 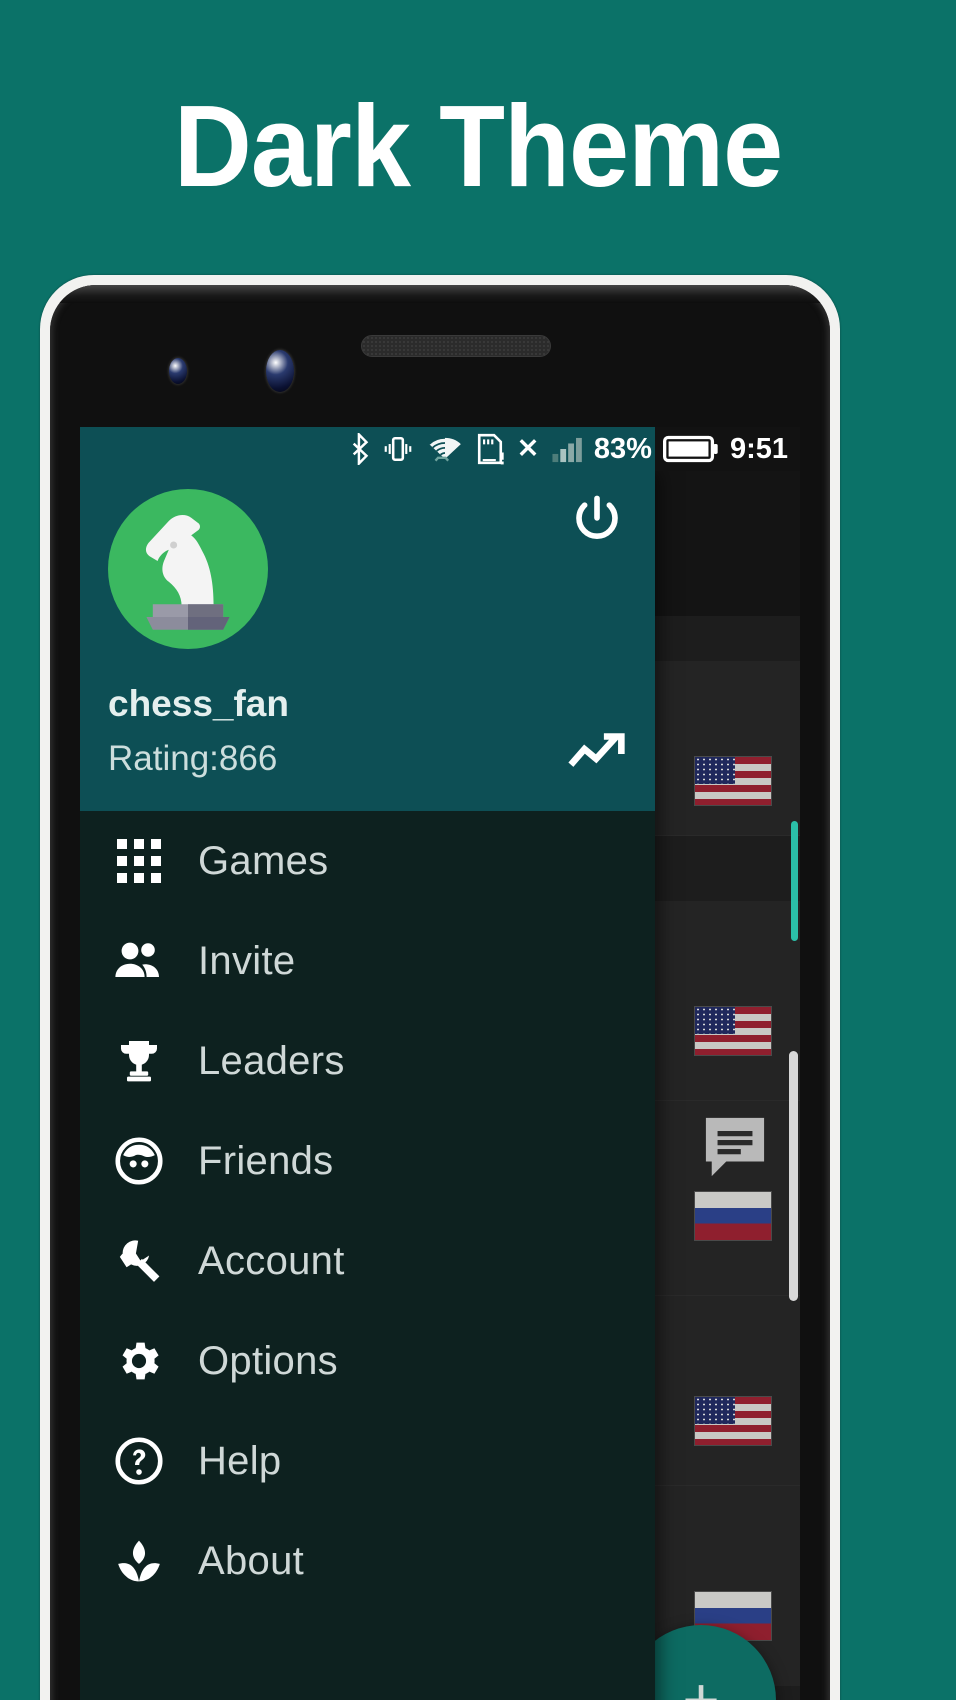 I want to click on wifi-icon, so click(x=444, y=449).